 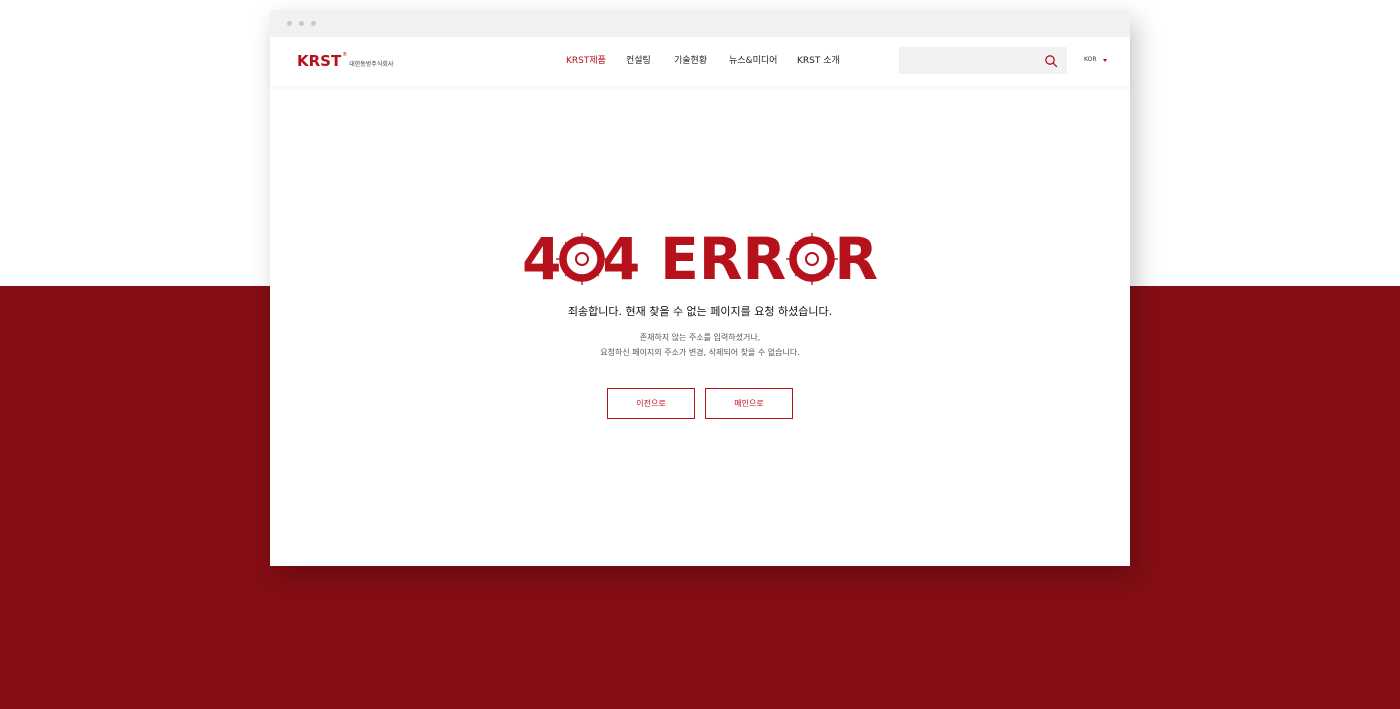 What do you see at coordinates (371, 64) in the screenshot?
I see `logo-company-name: 대한동방주식회사` at bounding box center [371, 64].